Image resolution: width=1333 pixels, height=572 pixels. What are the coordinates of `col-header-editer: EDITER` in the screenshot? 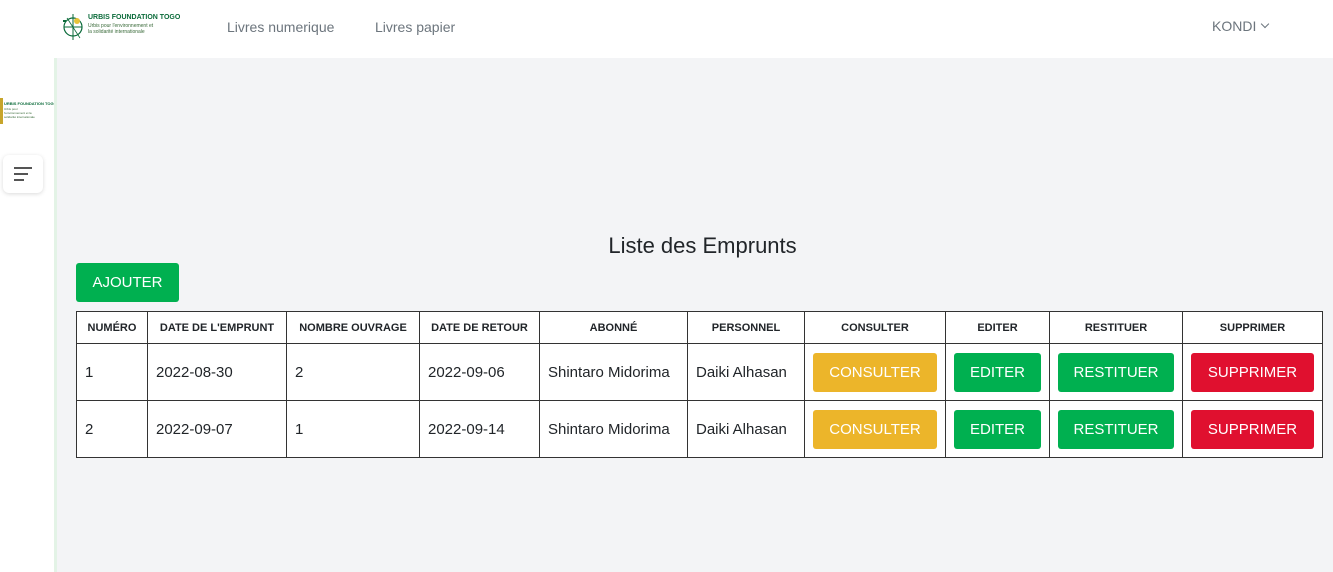 It's located at (997, 327).